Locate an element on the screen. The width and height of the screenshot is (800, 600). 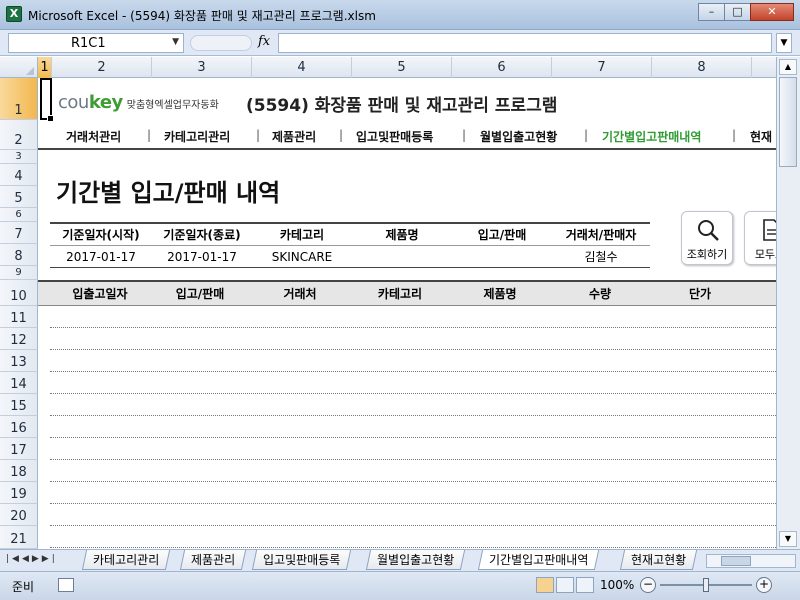
column-header: 3 is located at coordinates (202, 67).